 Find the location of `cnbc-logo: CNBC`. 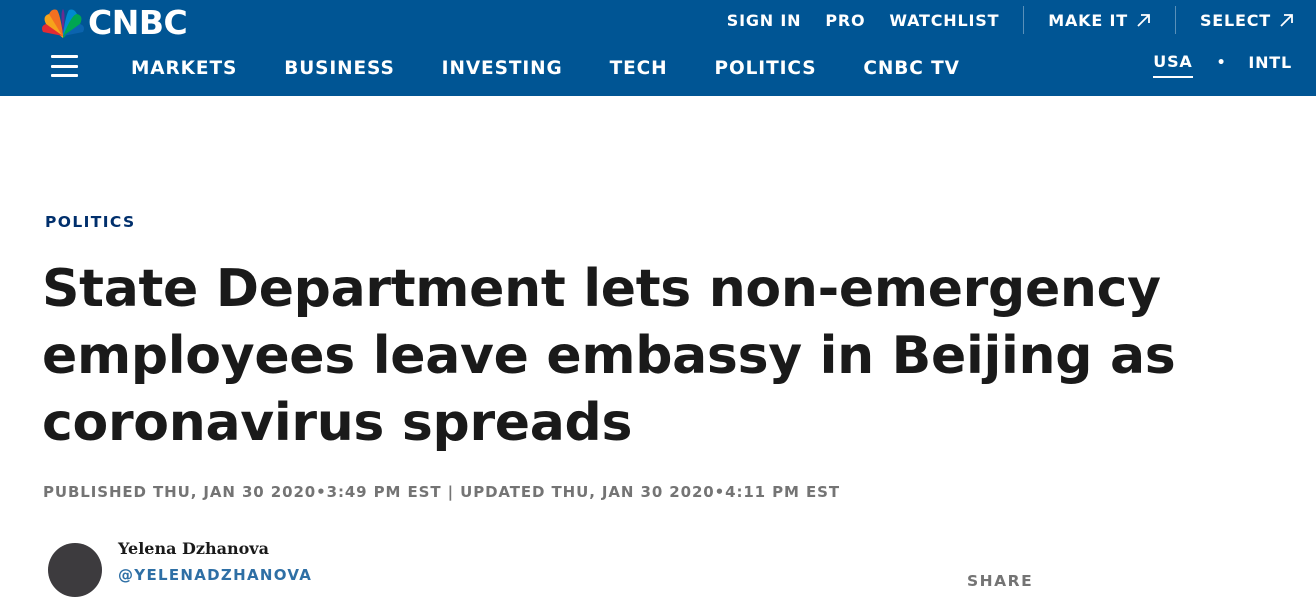

cnbc-logo: CNBC is located at coordinates (114, 22).